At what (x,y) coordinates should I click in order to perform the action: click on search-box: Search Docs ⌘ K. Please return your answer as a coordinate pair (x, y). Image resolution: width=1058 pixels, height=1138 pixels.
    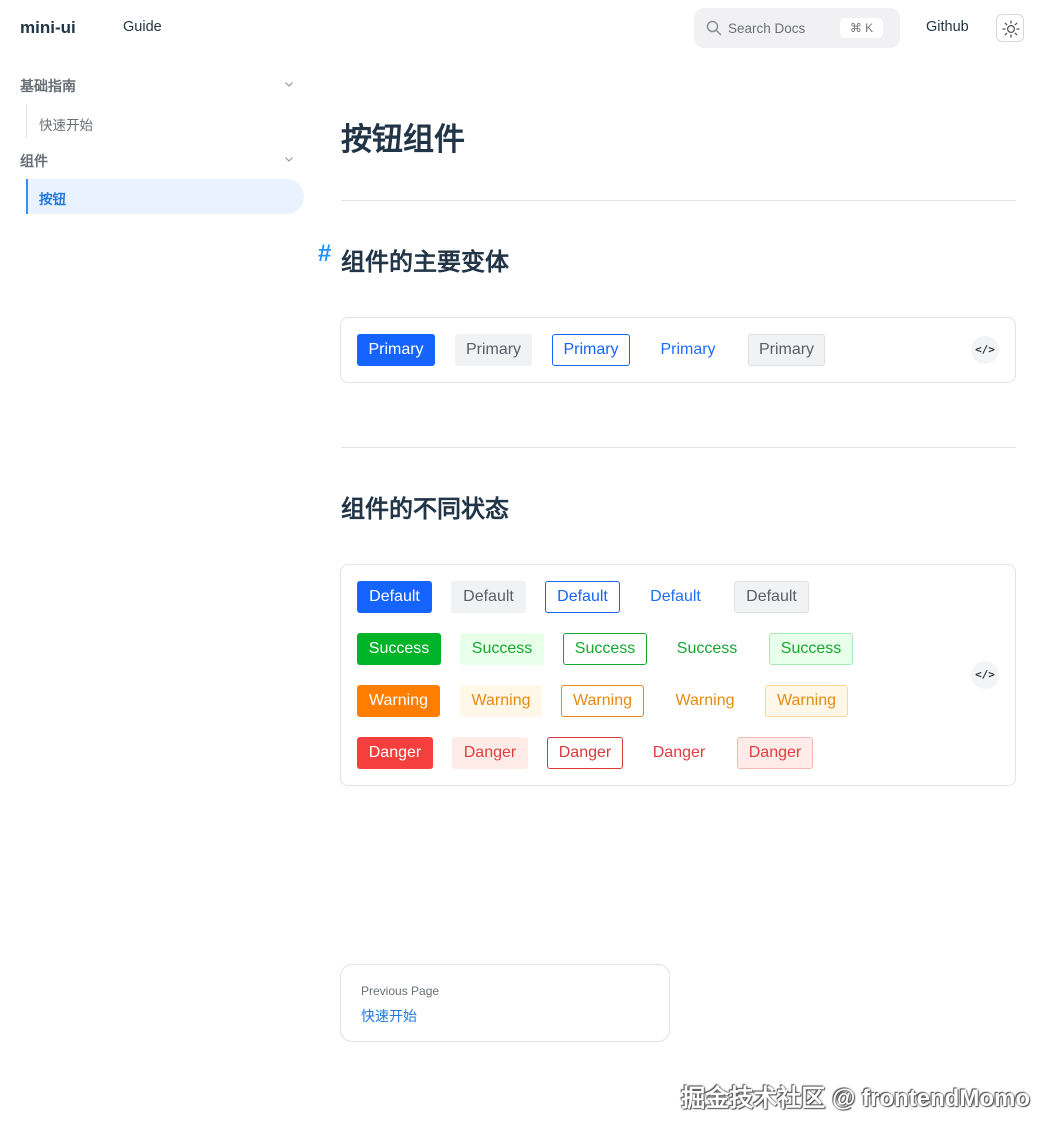
    Looking at the image, I should click on (797, 28).